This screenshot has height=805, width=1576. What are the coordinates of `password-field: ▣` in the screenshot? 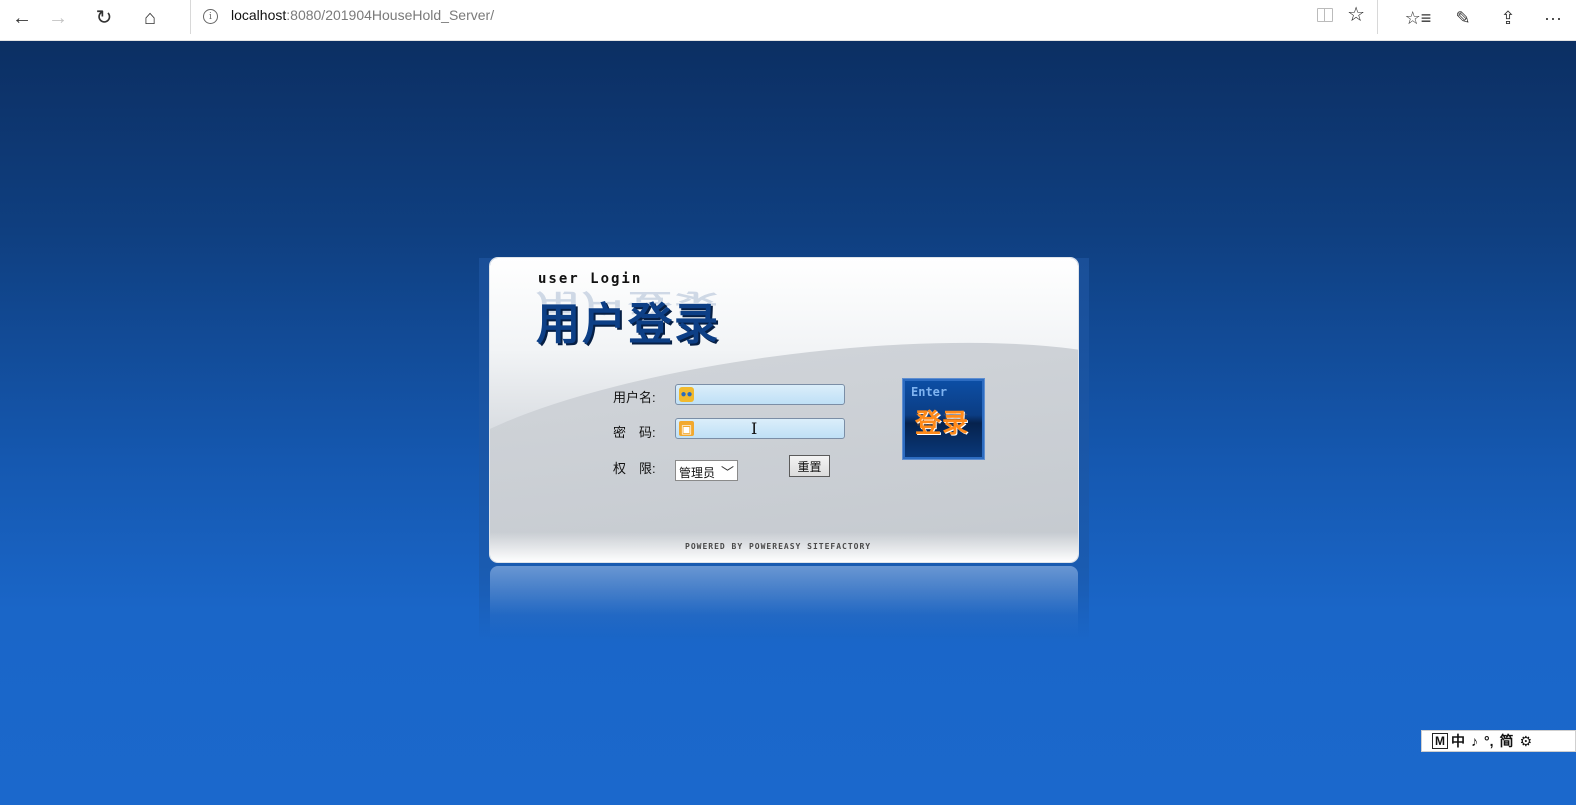 It's located at (760, 428).